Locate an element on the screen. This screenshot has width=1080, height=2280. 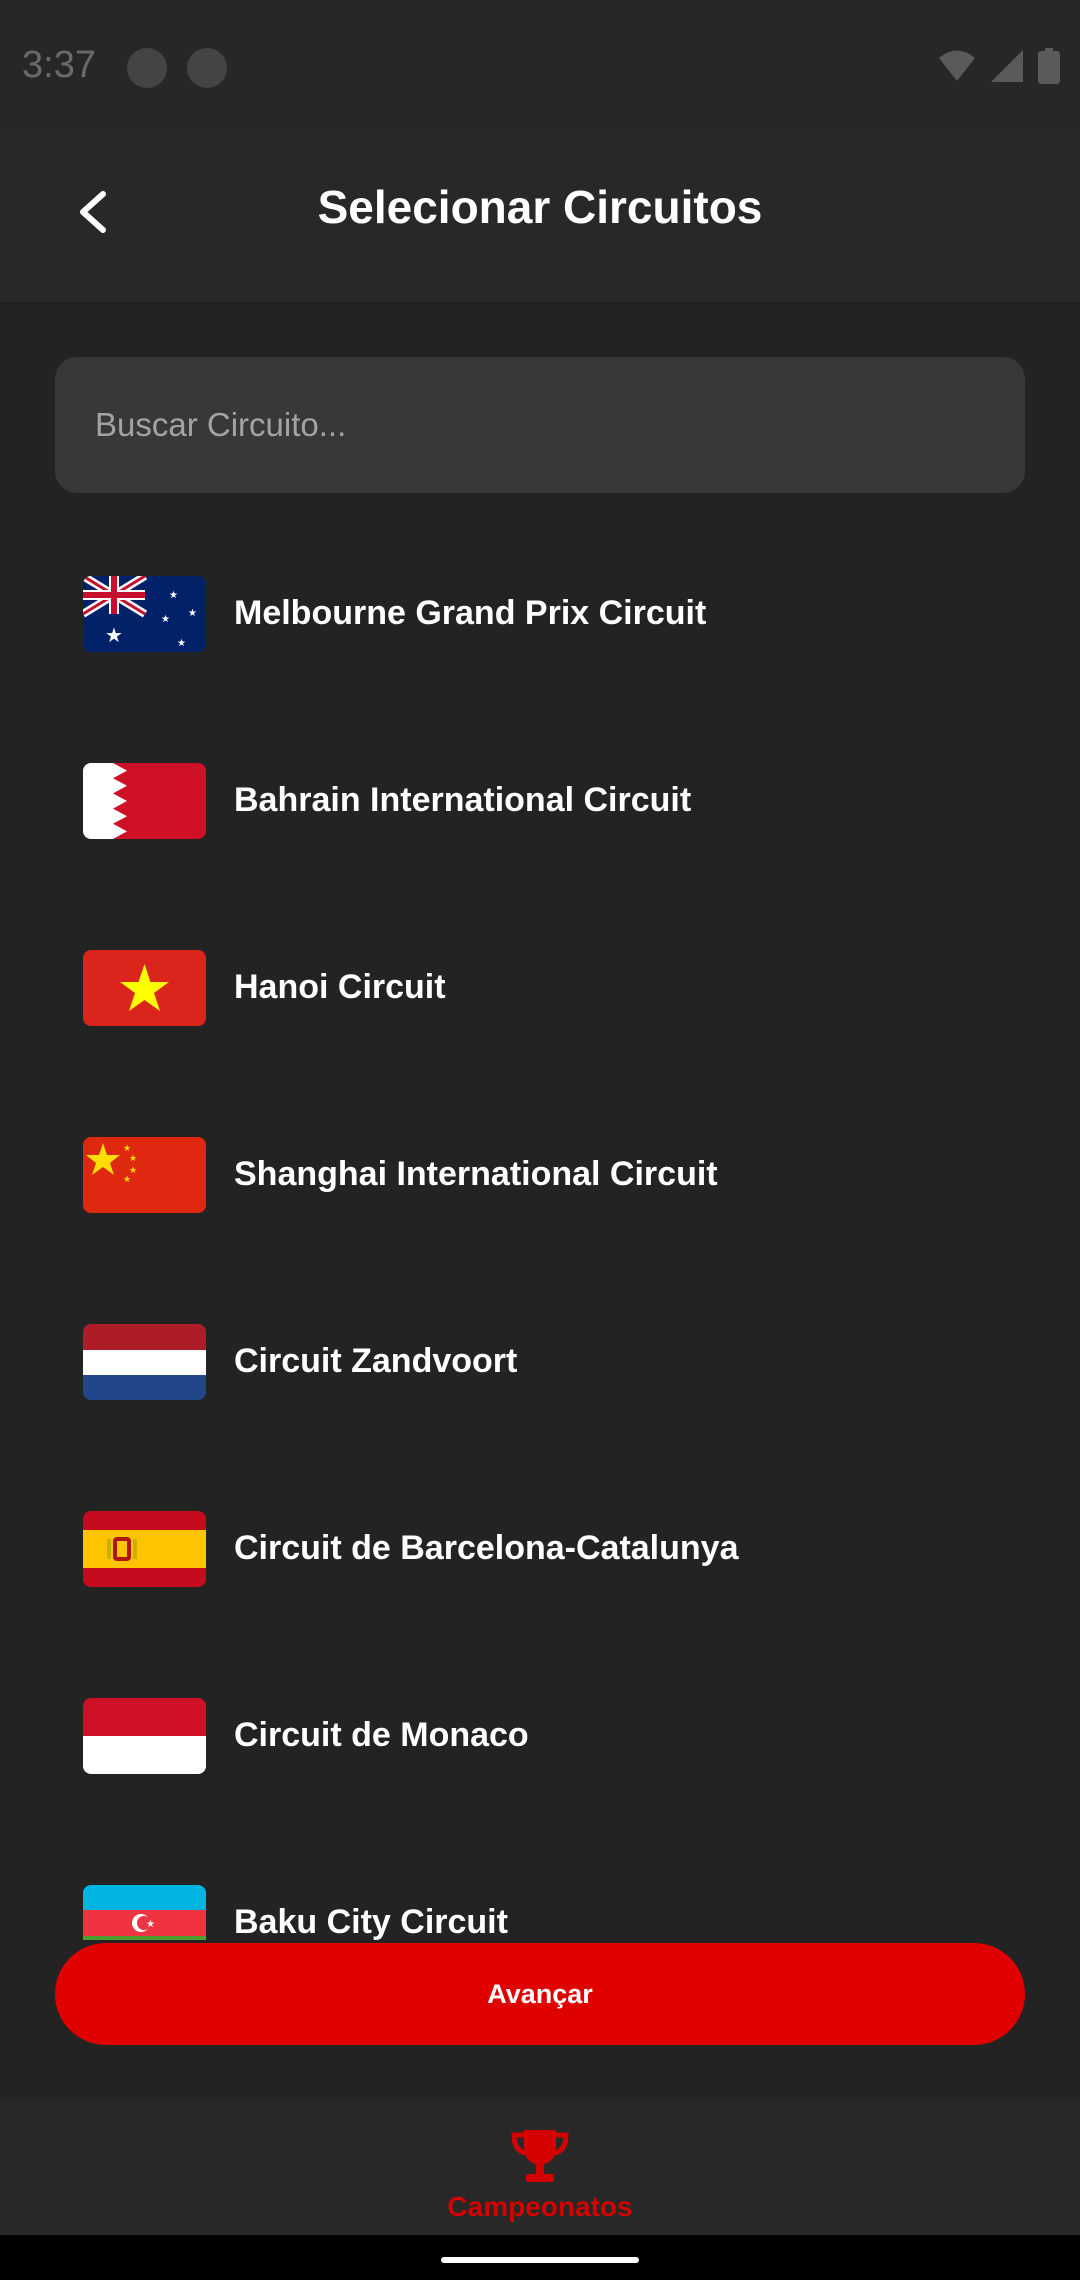
list-item: ★ ★ ★ ★ ★ Melbourne Grand Prix Circuit is located at coordinates (540, 613).